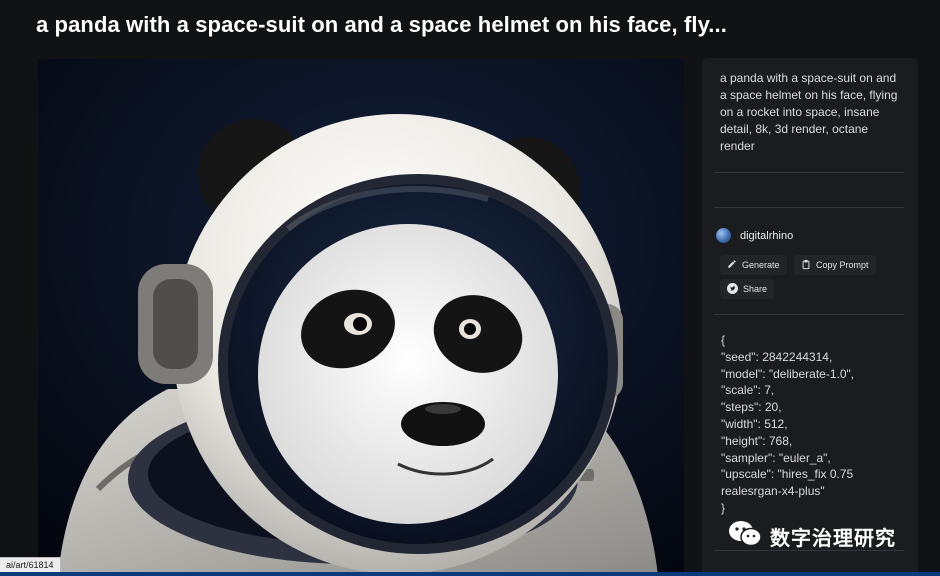 This screenshot has height=576, width=940. What do you see at coordinates (806, 265) in the screenshot?
I see `clipboard-icon` at bounding box center [806, 265].